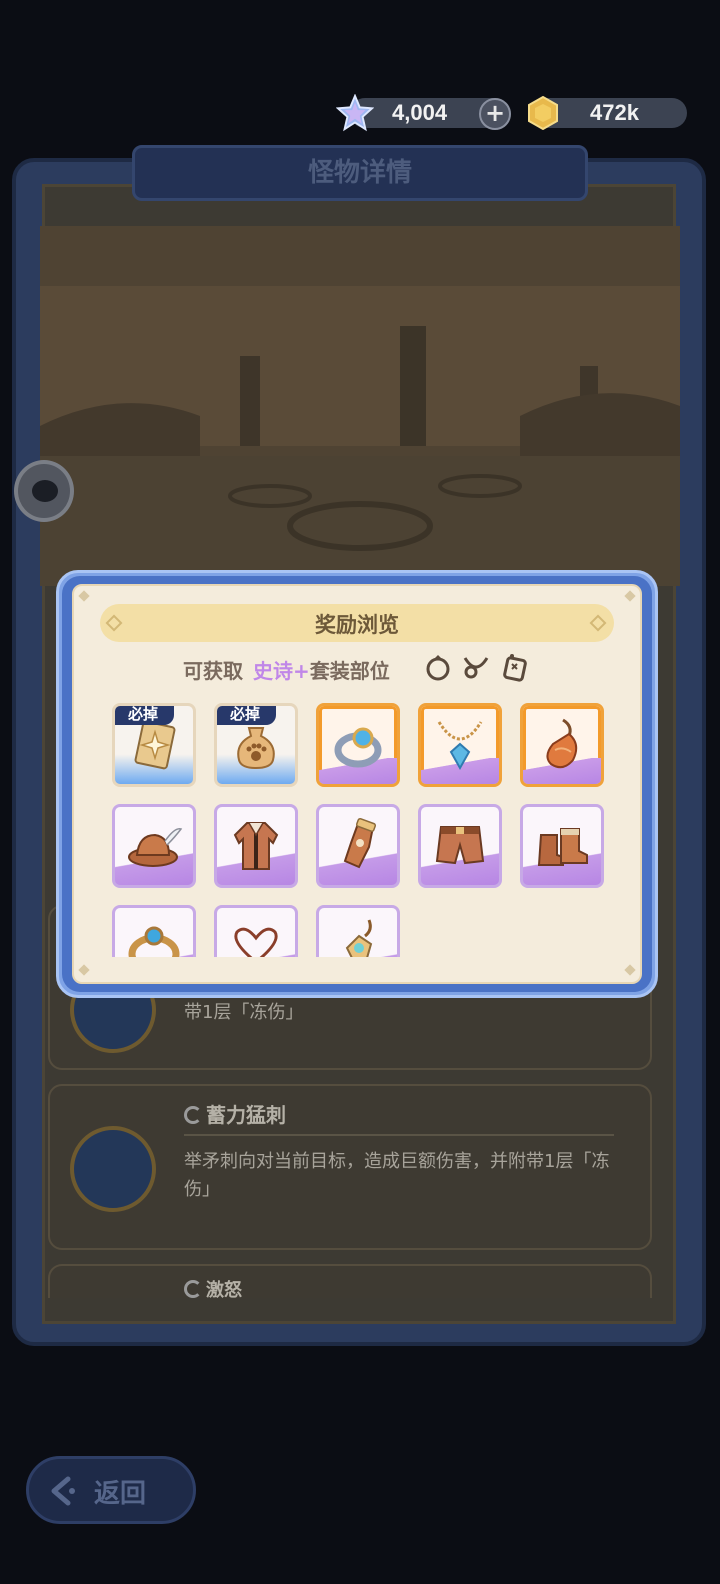 This screenshot has height=1584, width=720. Describe the element at coordinates (224, 1290) in the screenshot. I see `skill-name: 激怒` at that location.